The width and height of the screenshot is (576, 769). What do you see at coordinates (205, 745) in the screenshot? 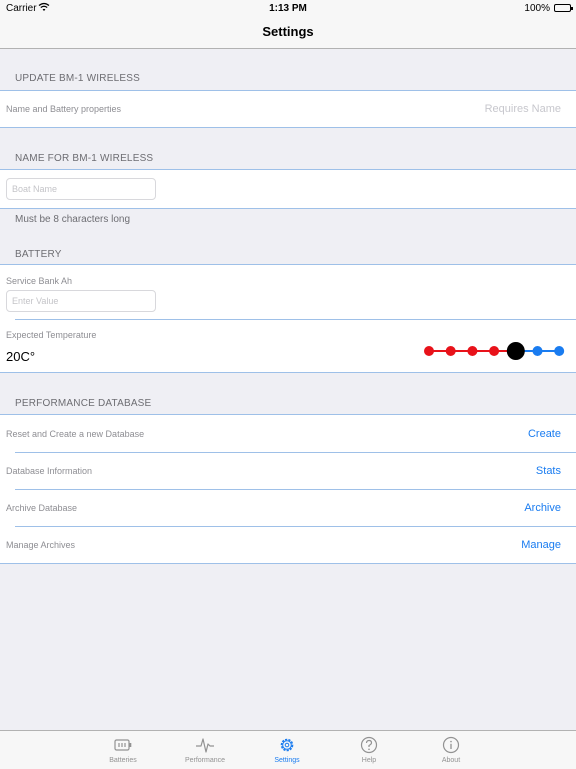
I see `pulse-icon` at bounding box center [205, 745].